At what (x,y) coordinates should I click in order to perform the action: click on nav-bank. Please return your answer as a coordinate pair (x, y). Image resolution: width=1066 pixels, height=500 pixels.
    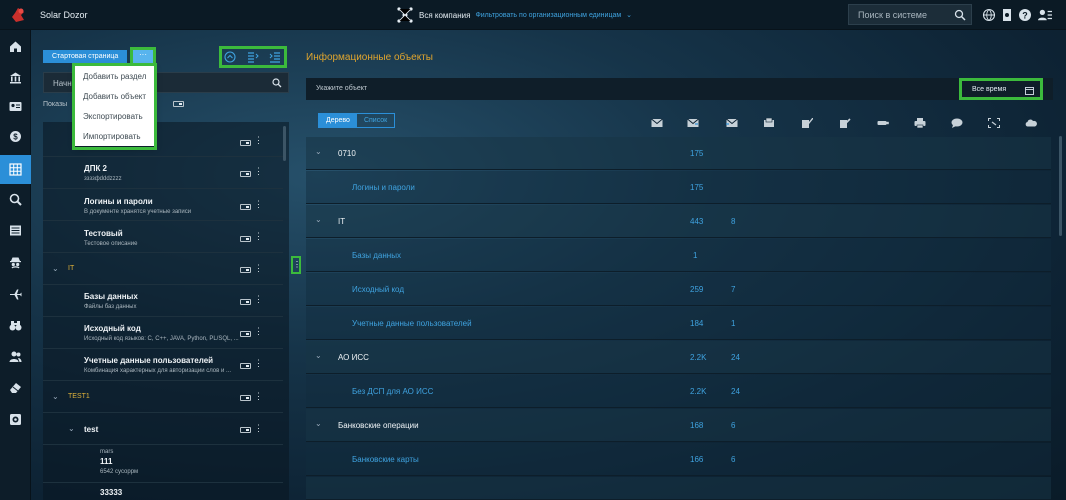
    Looking at the image, I should click on (15, 77).